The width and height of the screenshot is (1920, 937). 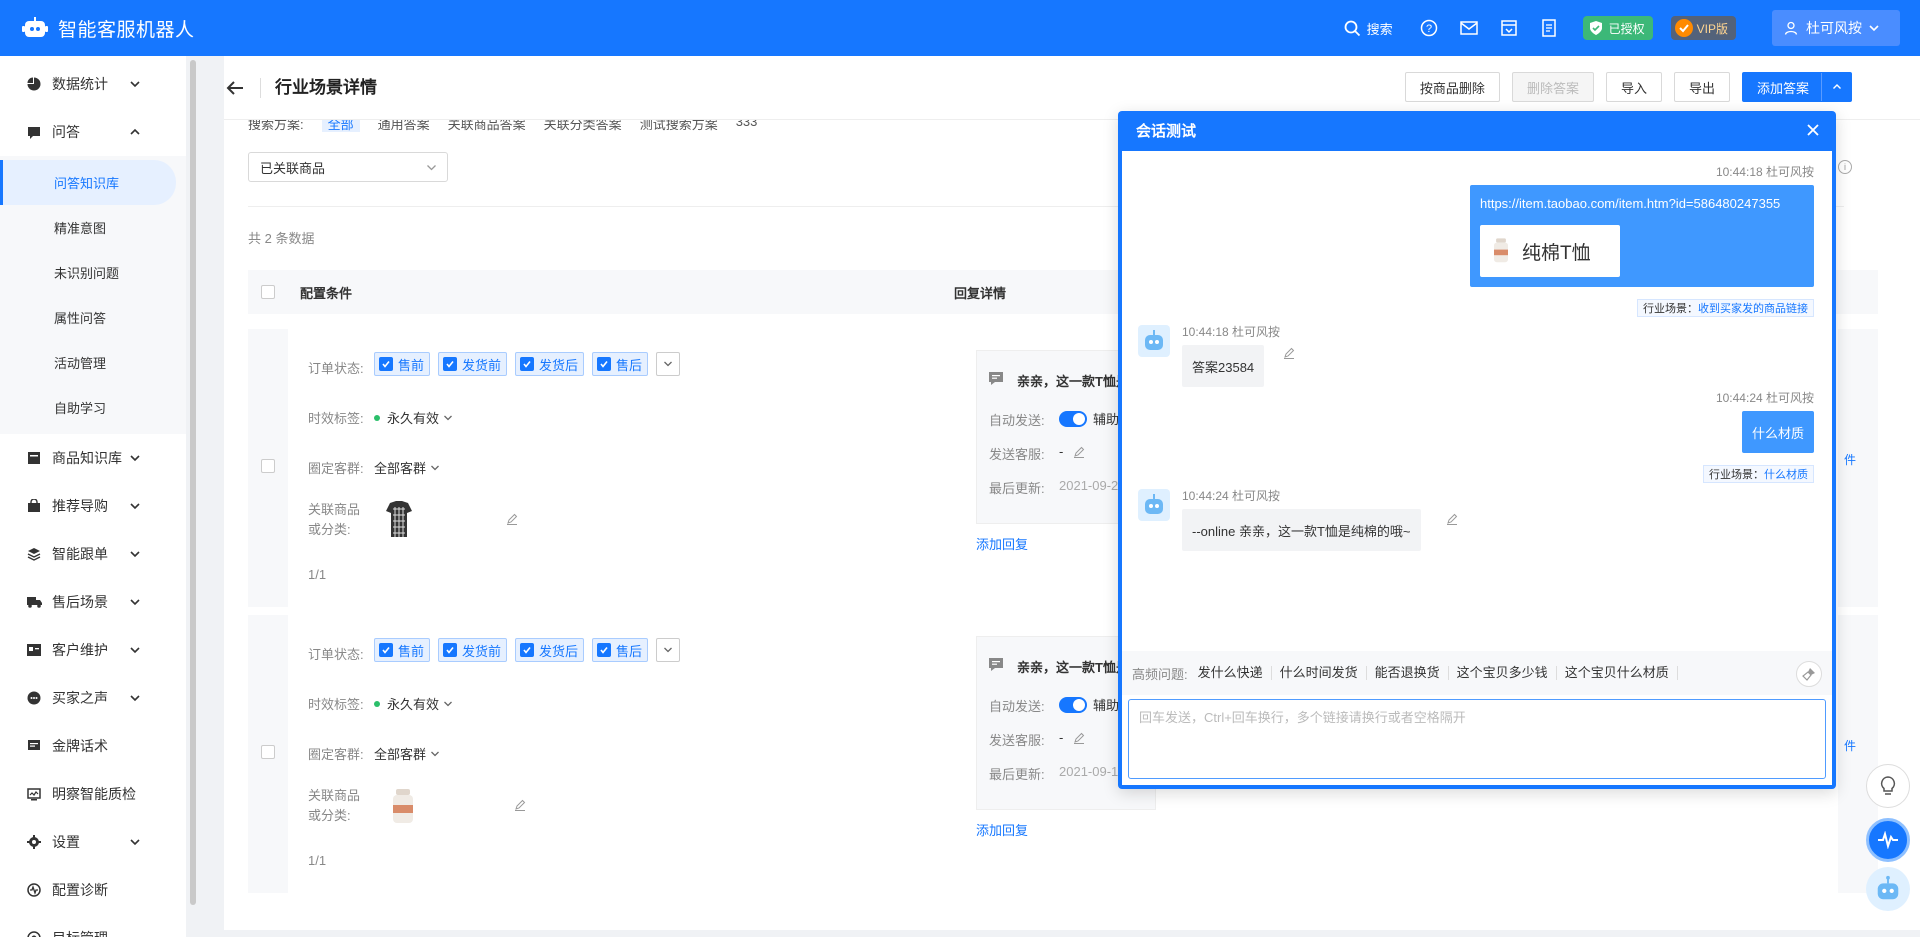 What do you see at coordinates (1888, 889) in the screenshot?
I see `robot-assistant-icon` at bounding box center [1888, 889].